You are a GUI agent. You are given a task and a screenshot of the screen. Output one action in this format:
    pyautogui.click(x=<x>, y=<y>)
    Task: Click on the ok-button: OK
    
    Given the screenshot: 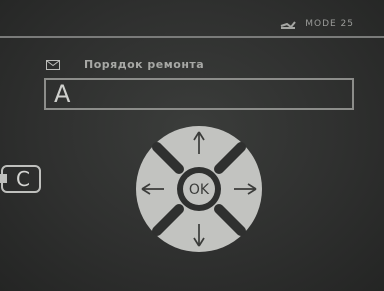 What is the action you would take?
    pyautogui.click(x=199, y=189)
    